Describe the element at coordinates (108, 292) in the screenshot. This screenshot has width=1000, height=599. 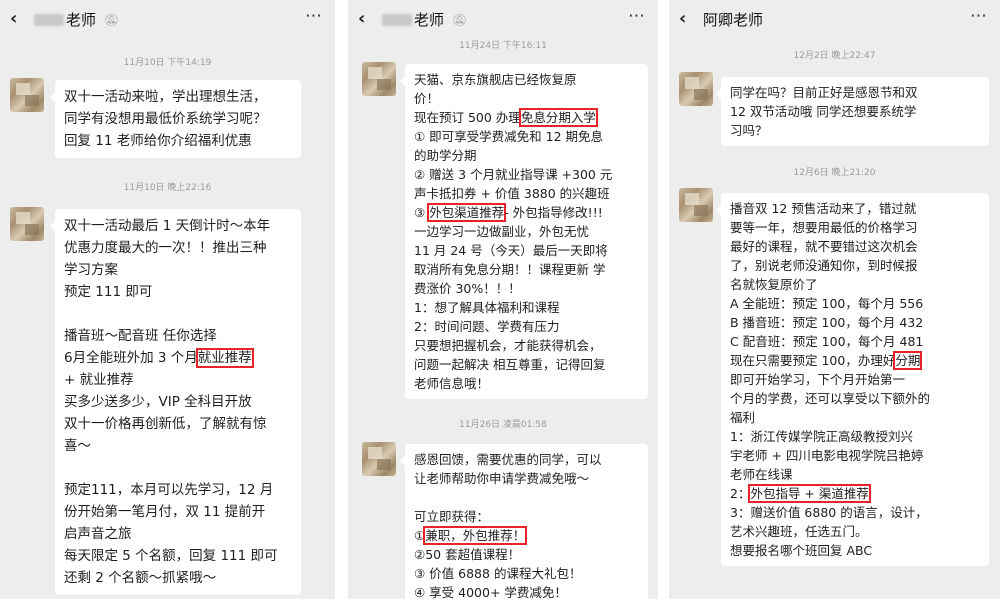
I see `message-line: 预定 111 即可` at that location.